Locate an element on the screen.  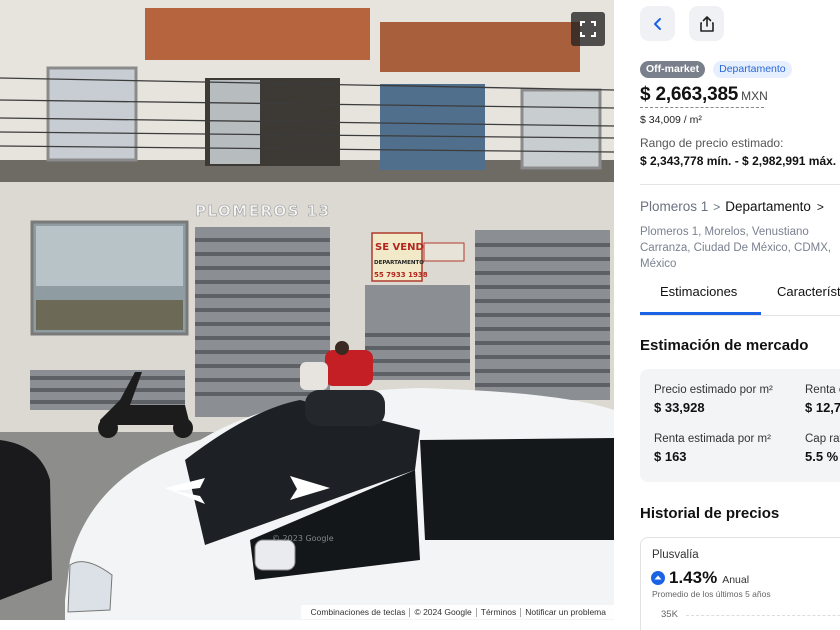
estimate-label: Renta estimada is located at coordinates (822, 390).